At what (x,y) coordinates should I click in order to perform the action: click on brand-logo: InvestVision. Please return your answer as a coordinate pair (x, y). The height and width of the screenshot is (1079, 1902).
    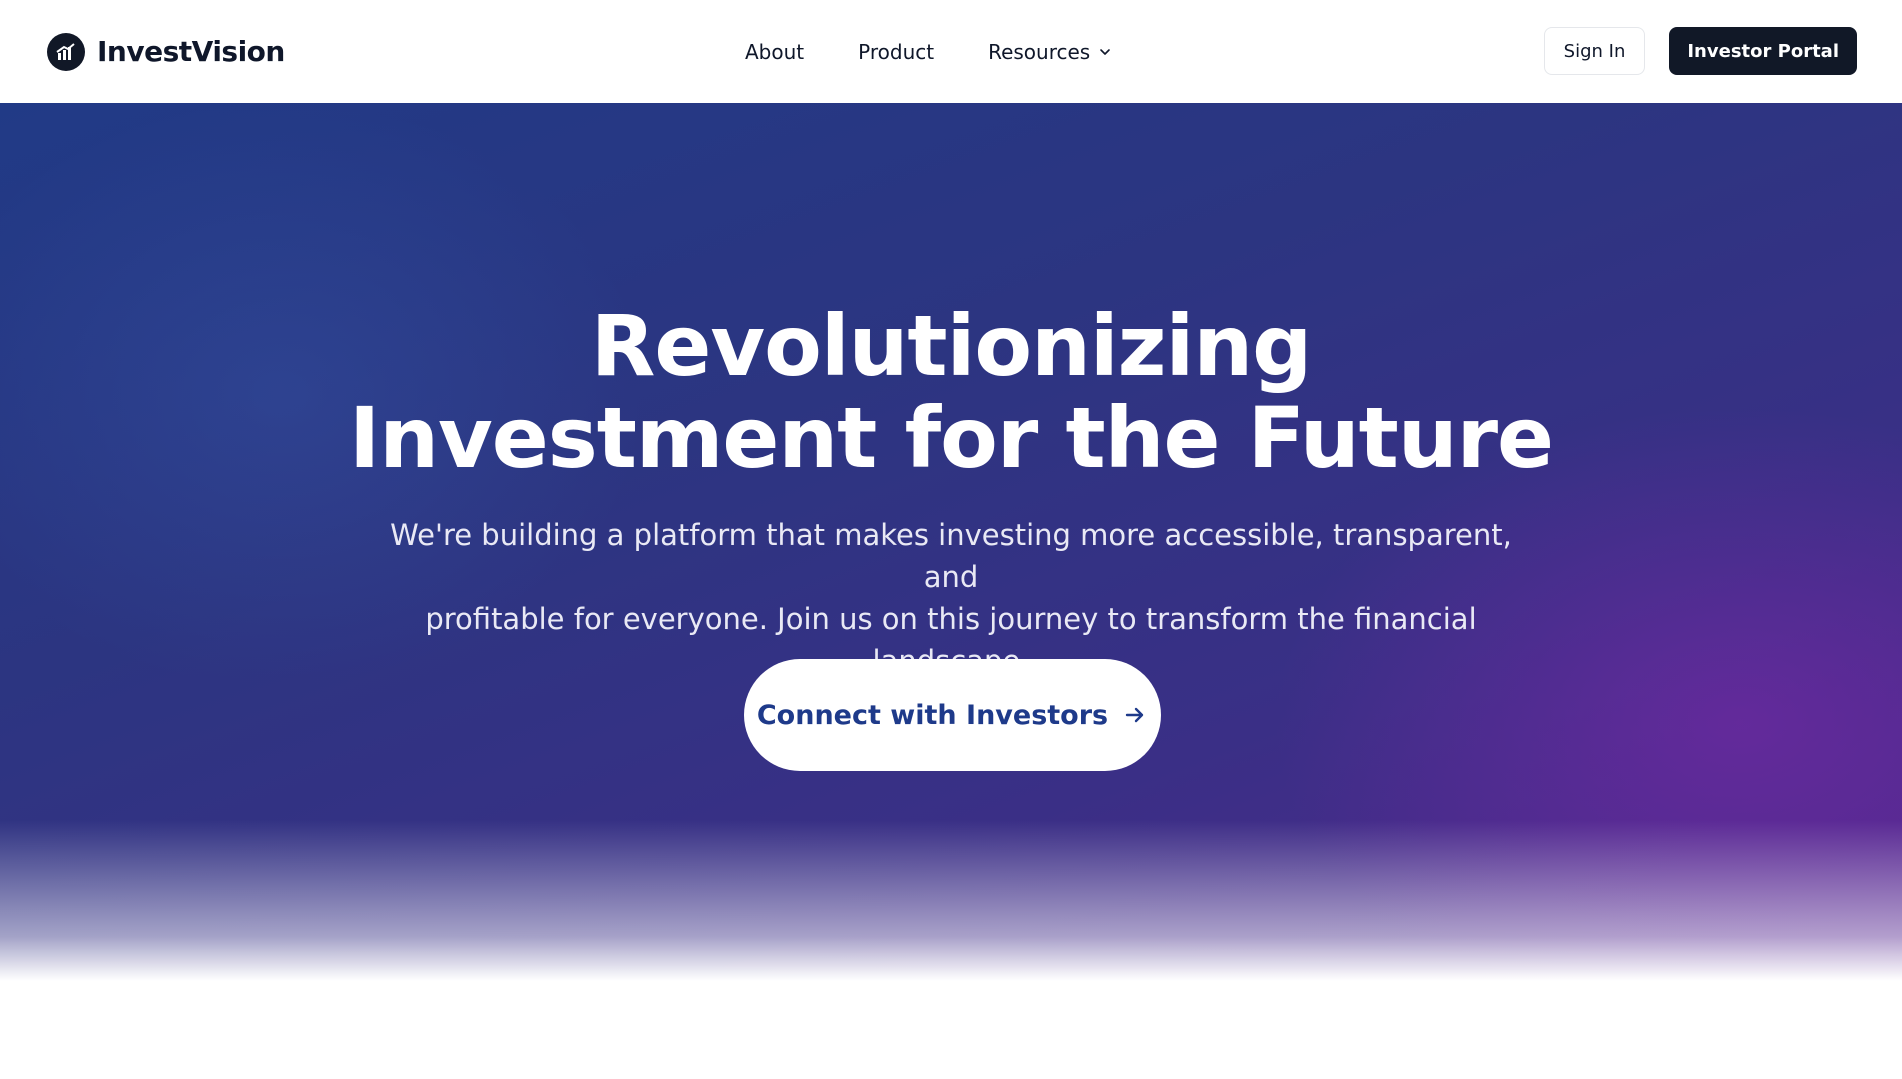
    Looking at the image, I should click on (166, 51).